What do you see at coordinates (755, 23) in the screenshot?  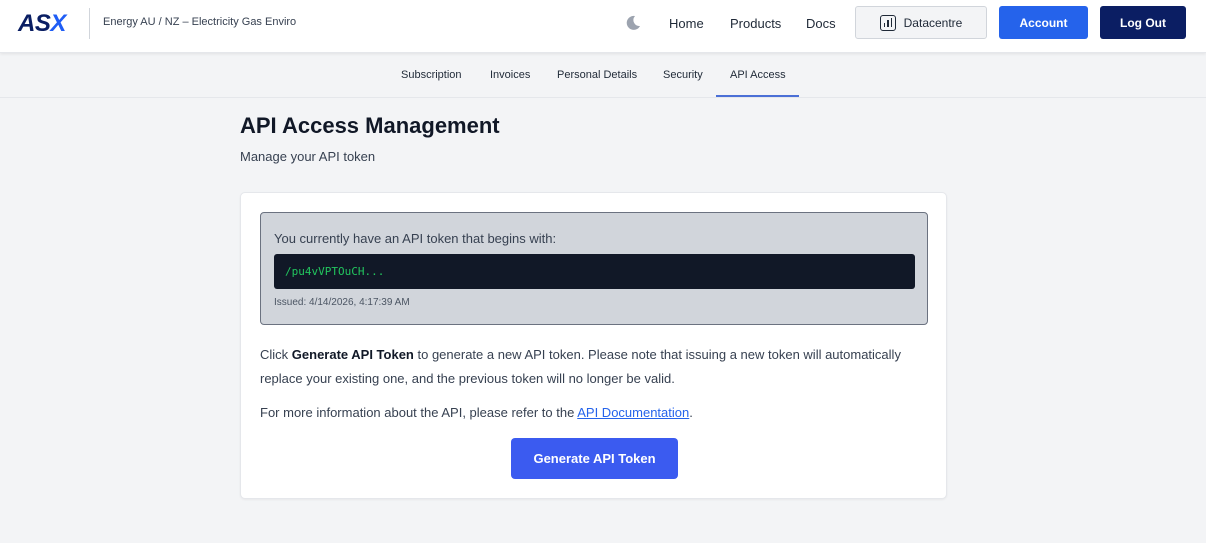 I see `nav-products: Products` at bounding box center [755, 23].